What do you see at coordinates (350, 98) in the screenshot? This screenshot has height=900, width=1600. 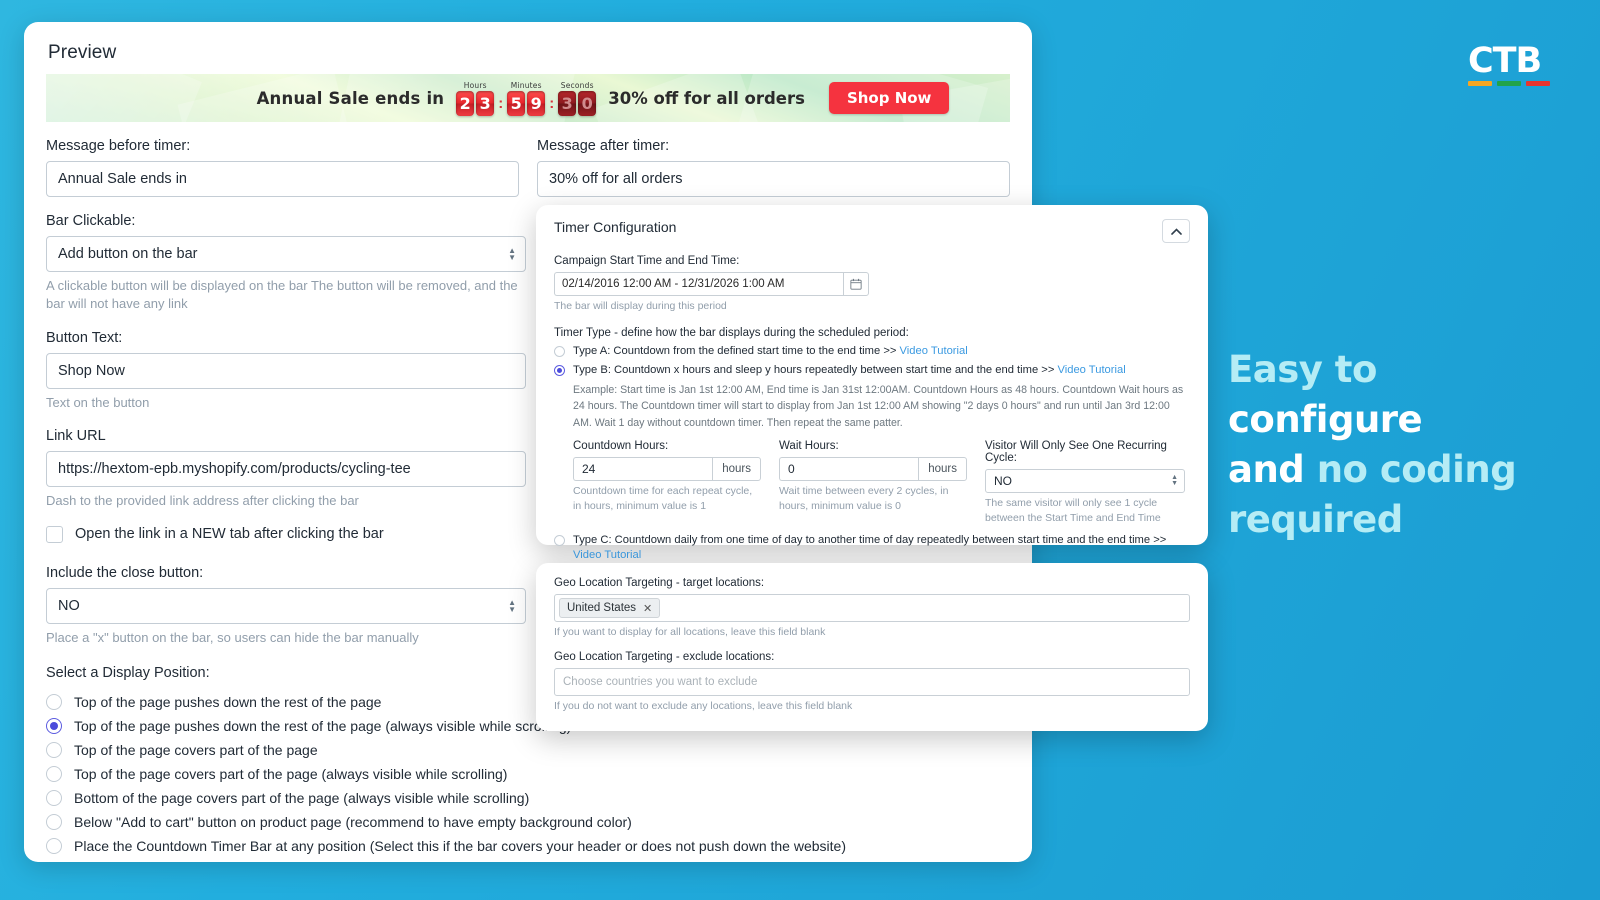 I see `bar-message-before: Annual Sale ends in` at bounding box center [350, 98].